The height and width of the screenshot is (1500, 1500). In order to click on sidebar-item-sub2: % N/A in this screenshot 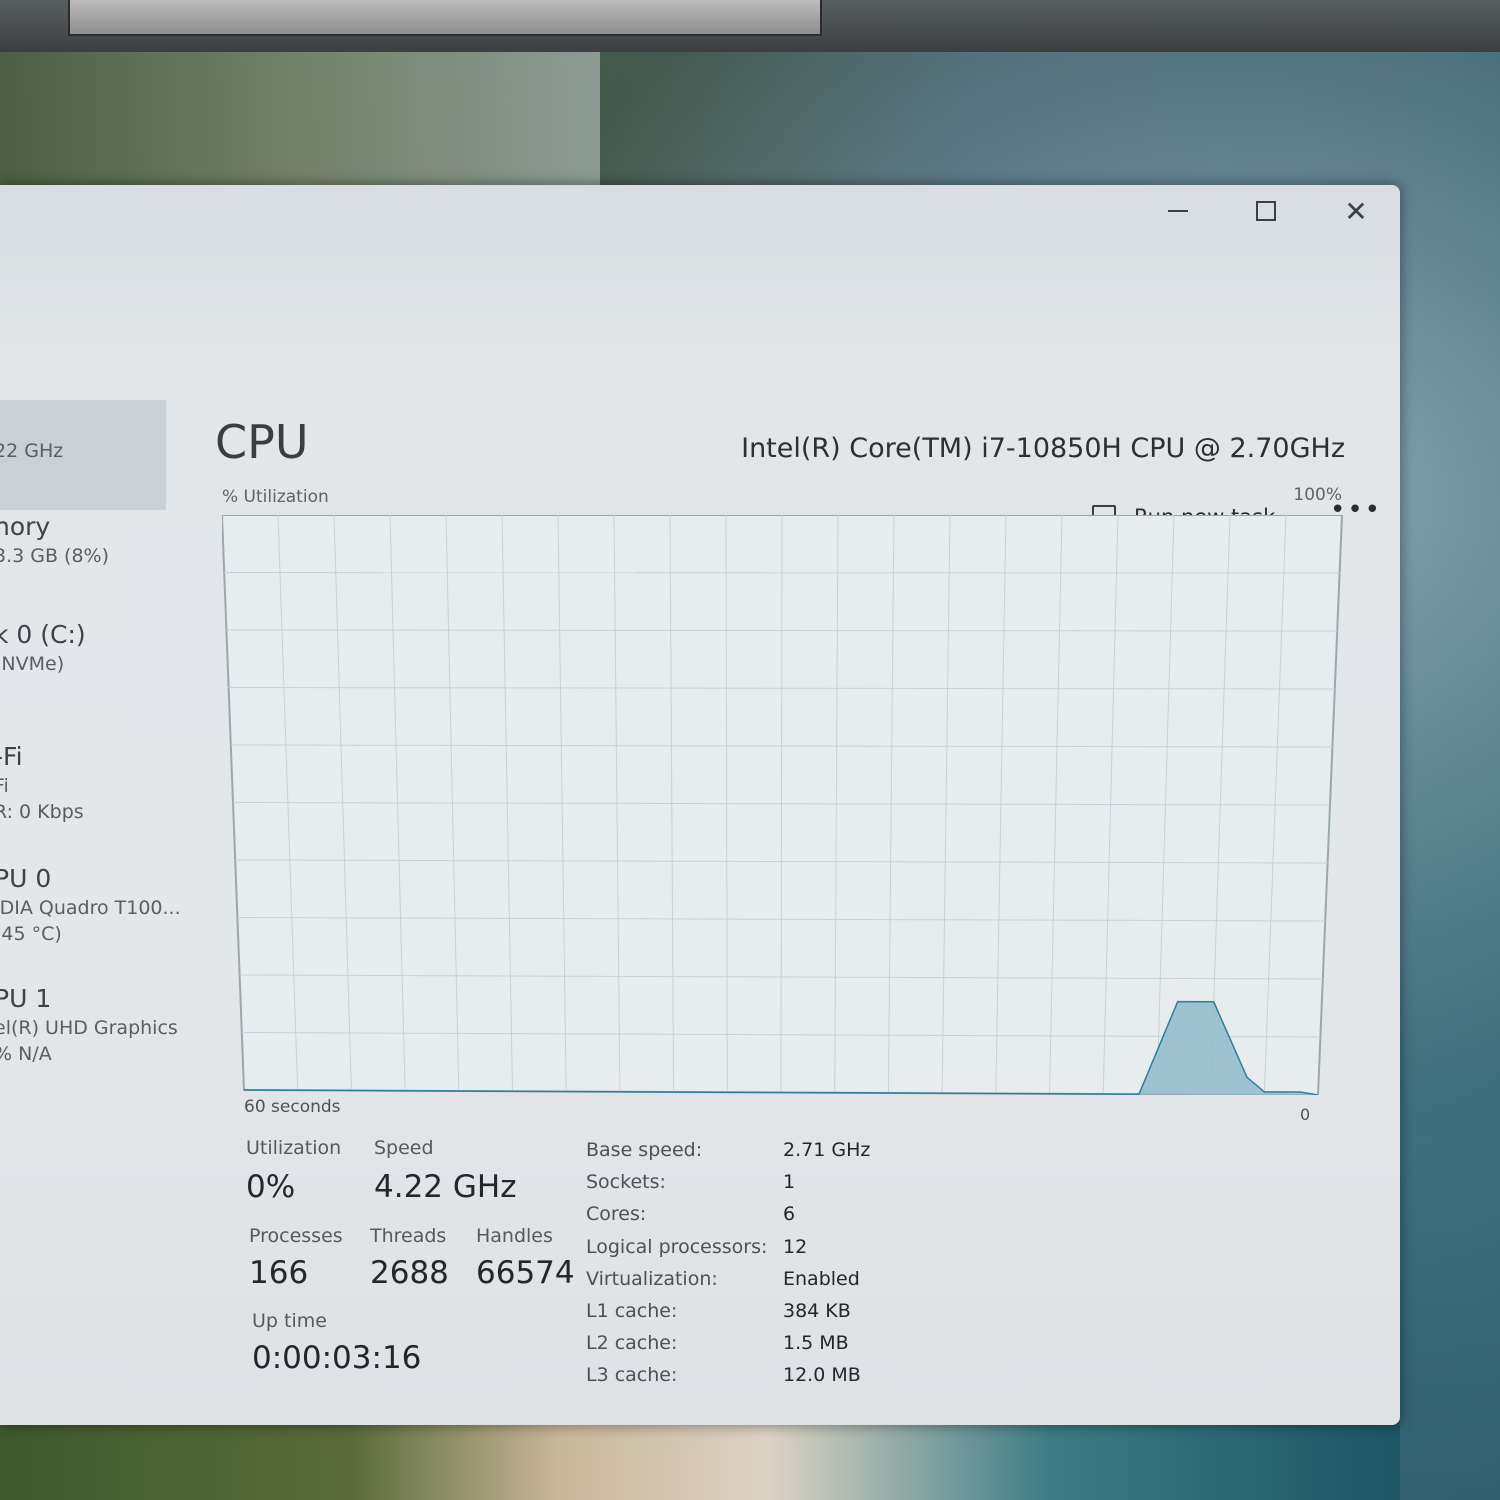, I will do `click(26, 1054)`.